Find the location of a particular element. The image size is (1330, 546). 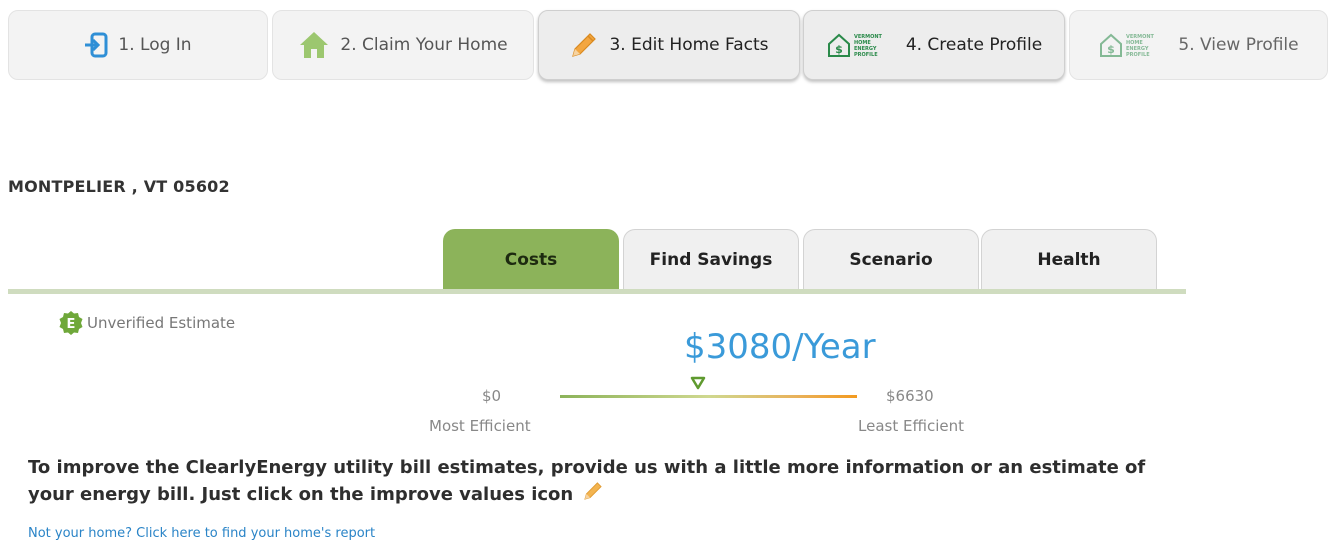

estimate-label: Unverified Estimate is located at coordinates (161, 323).